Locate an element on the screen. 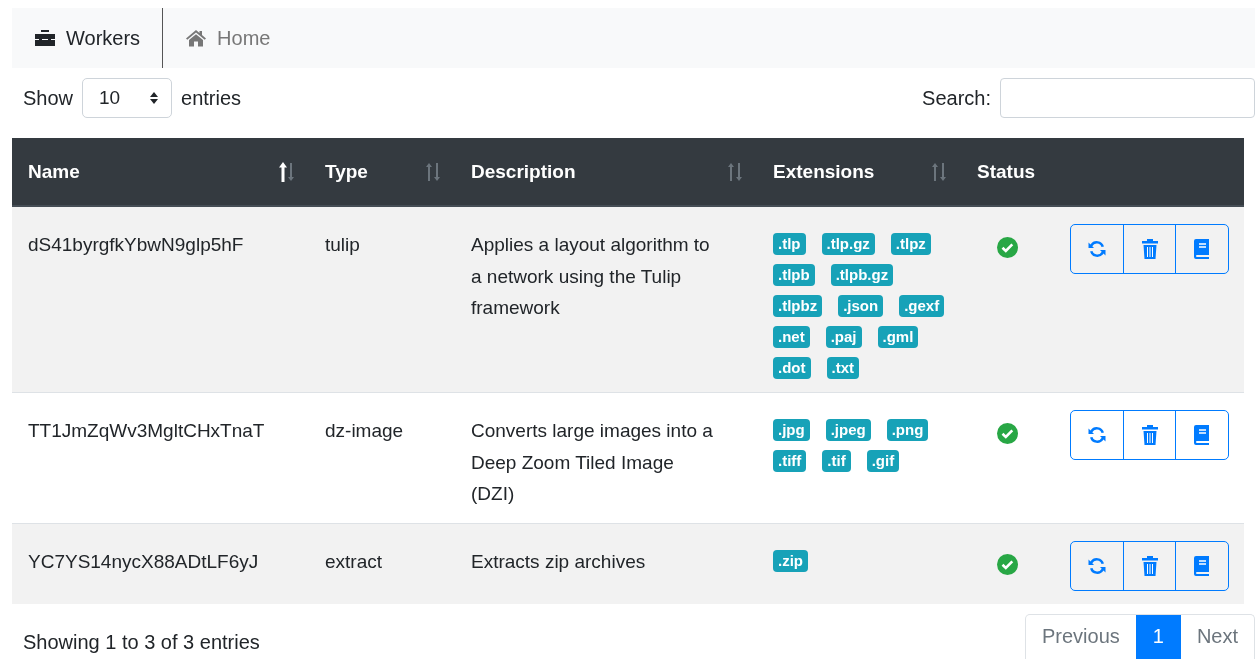 Image resolution: width=1255 pixels, height=665 pixels. extension-badge: .tlp is located at coordinates (789, 244).